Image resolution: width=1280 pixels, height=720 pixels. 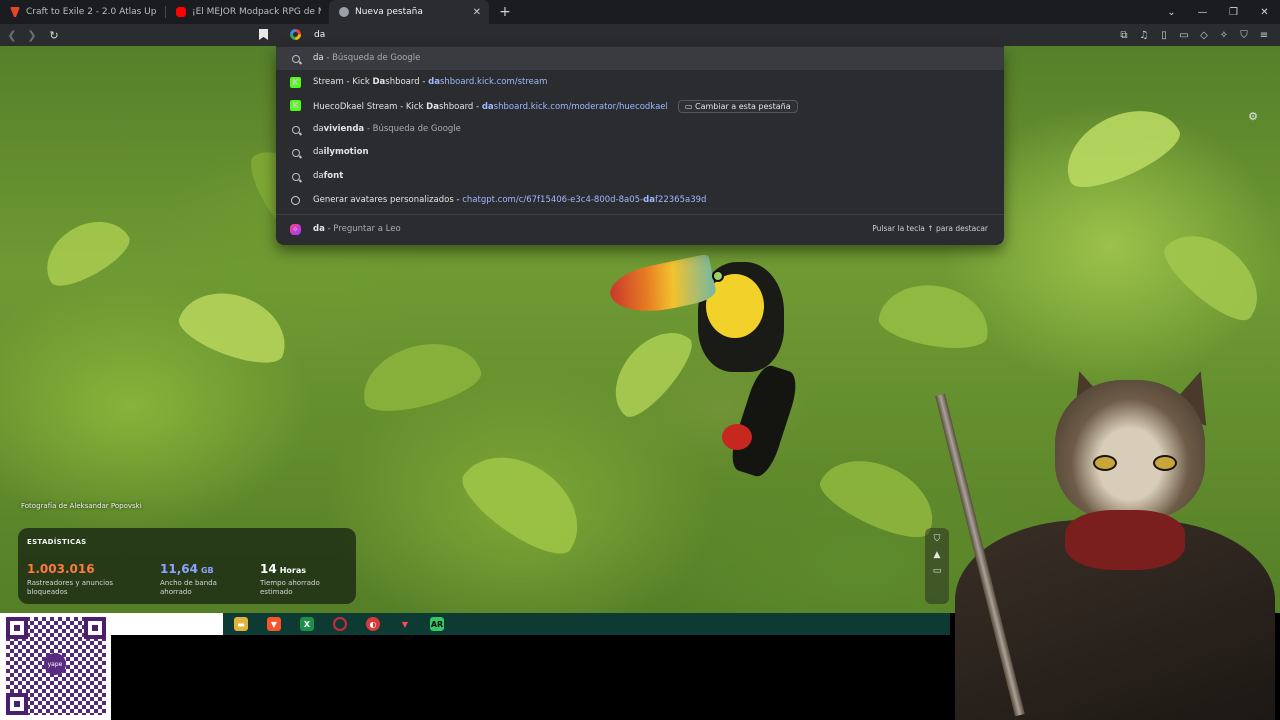 I want to click on leo-icon: ✧, so click(x=1224, y=35).